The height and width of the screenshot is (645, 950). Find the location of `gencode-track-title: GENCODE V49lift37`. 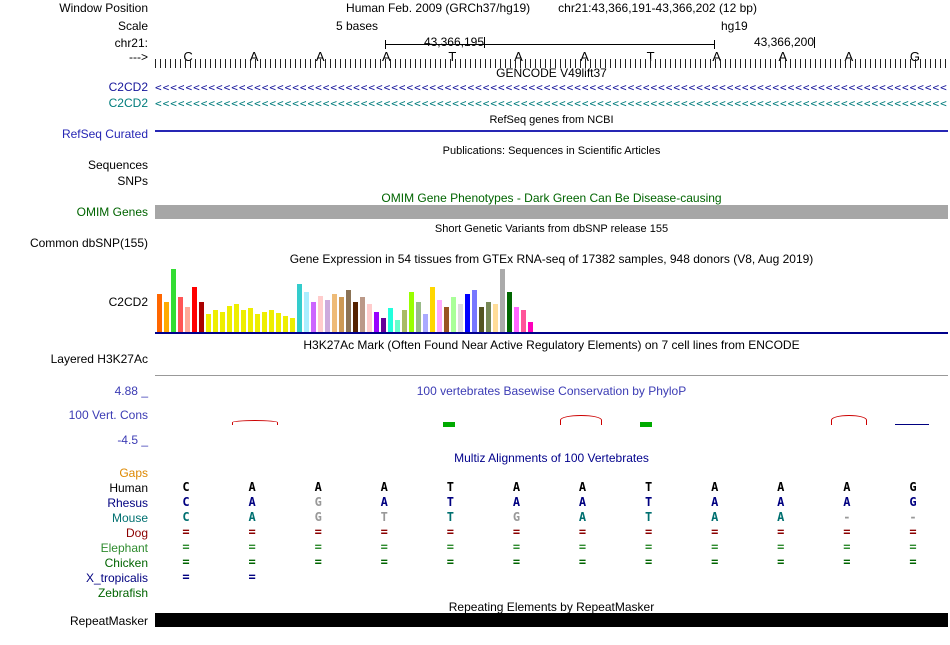

gencode-track-title: GENCODE V49lift37 is located at coordinates (551, 73).